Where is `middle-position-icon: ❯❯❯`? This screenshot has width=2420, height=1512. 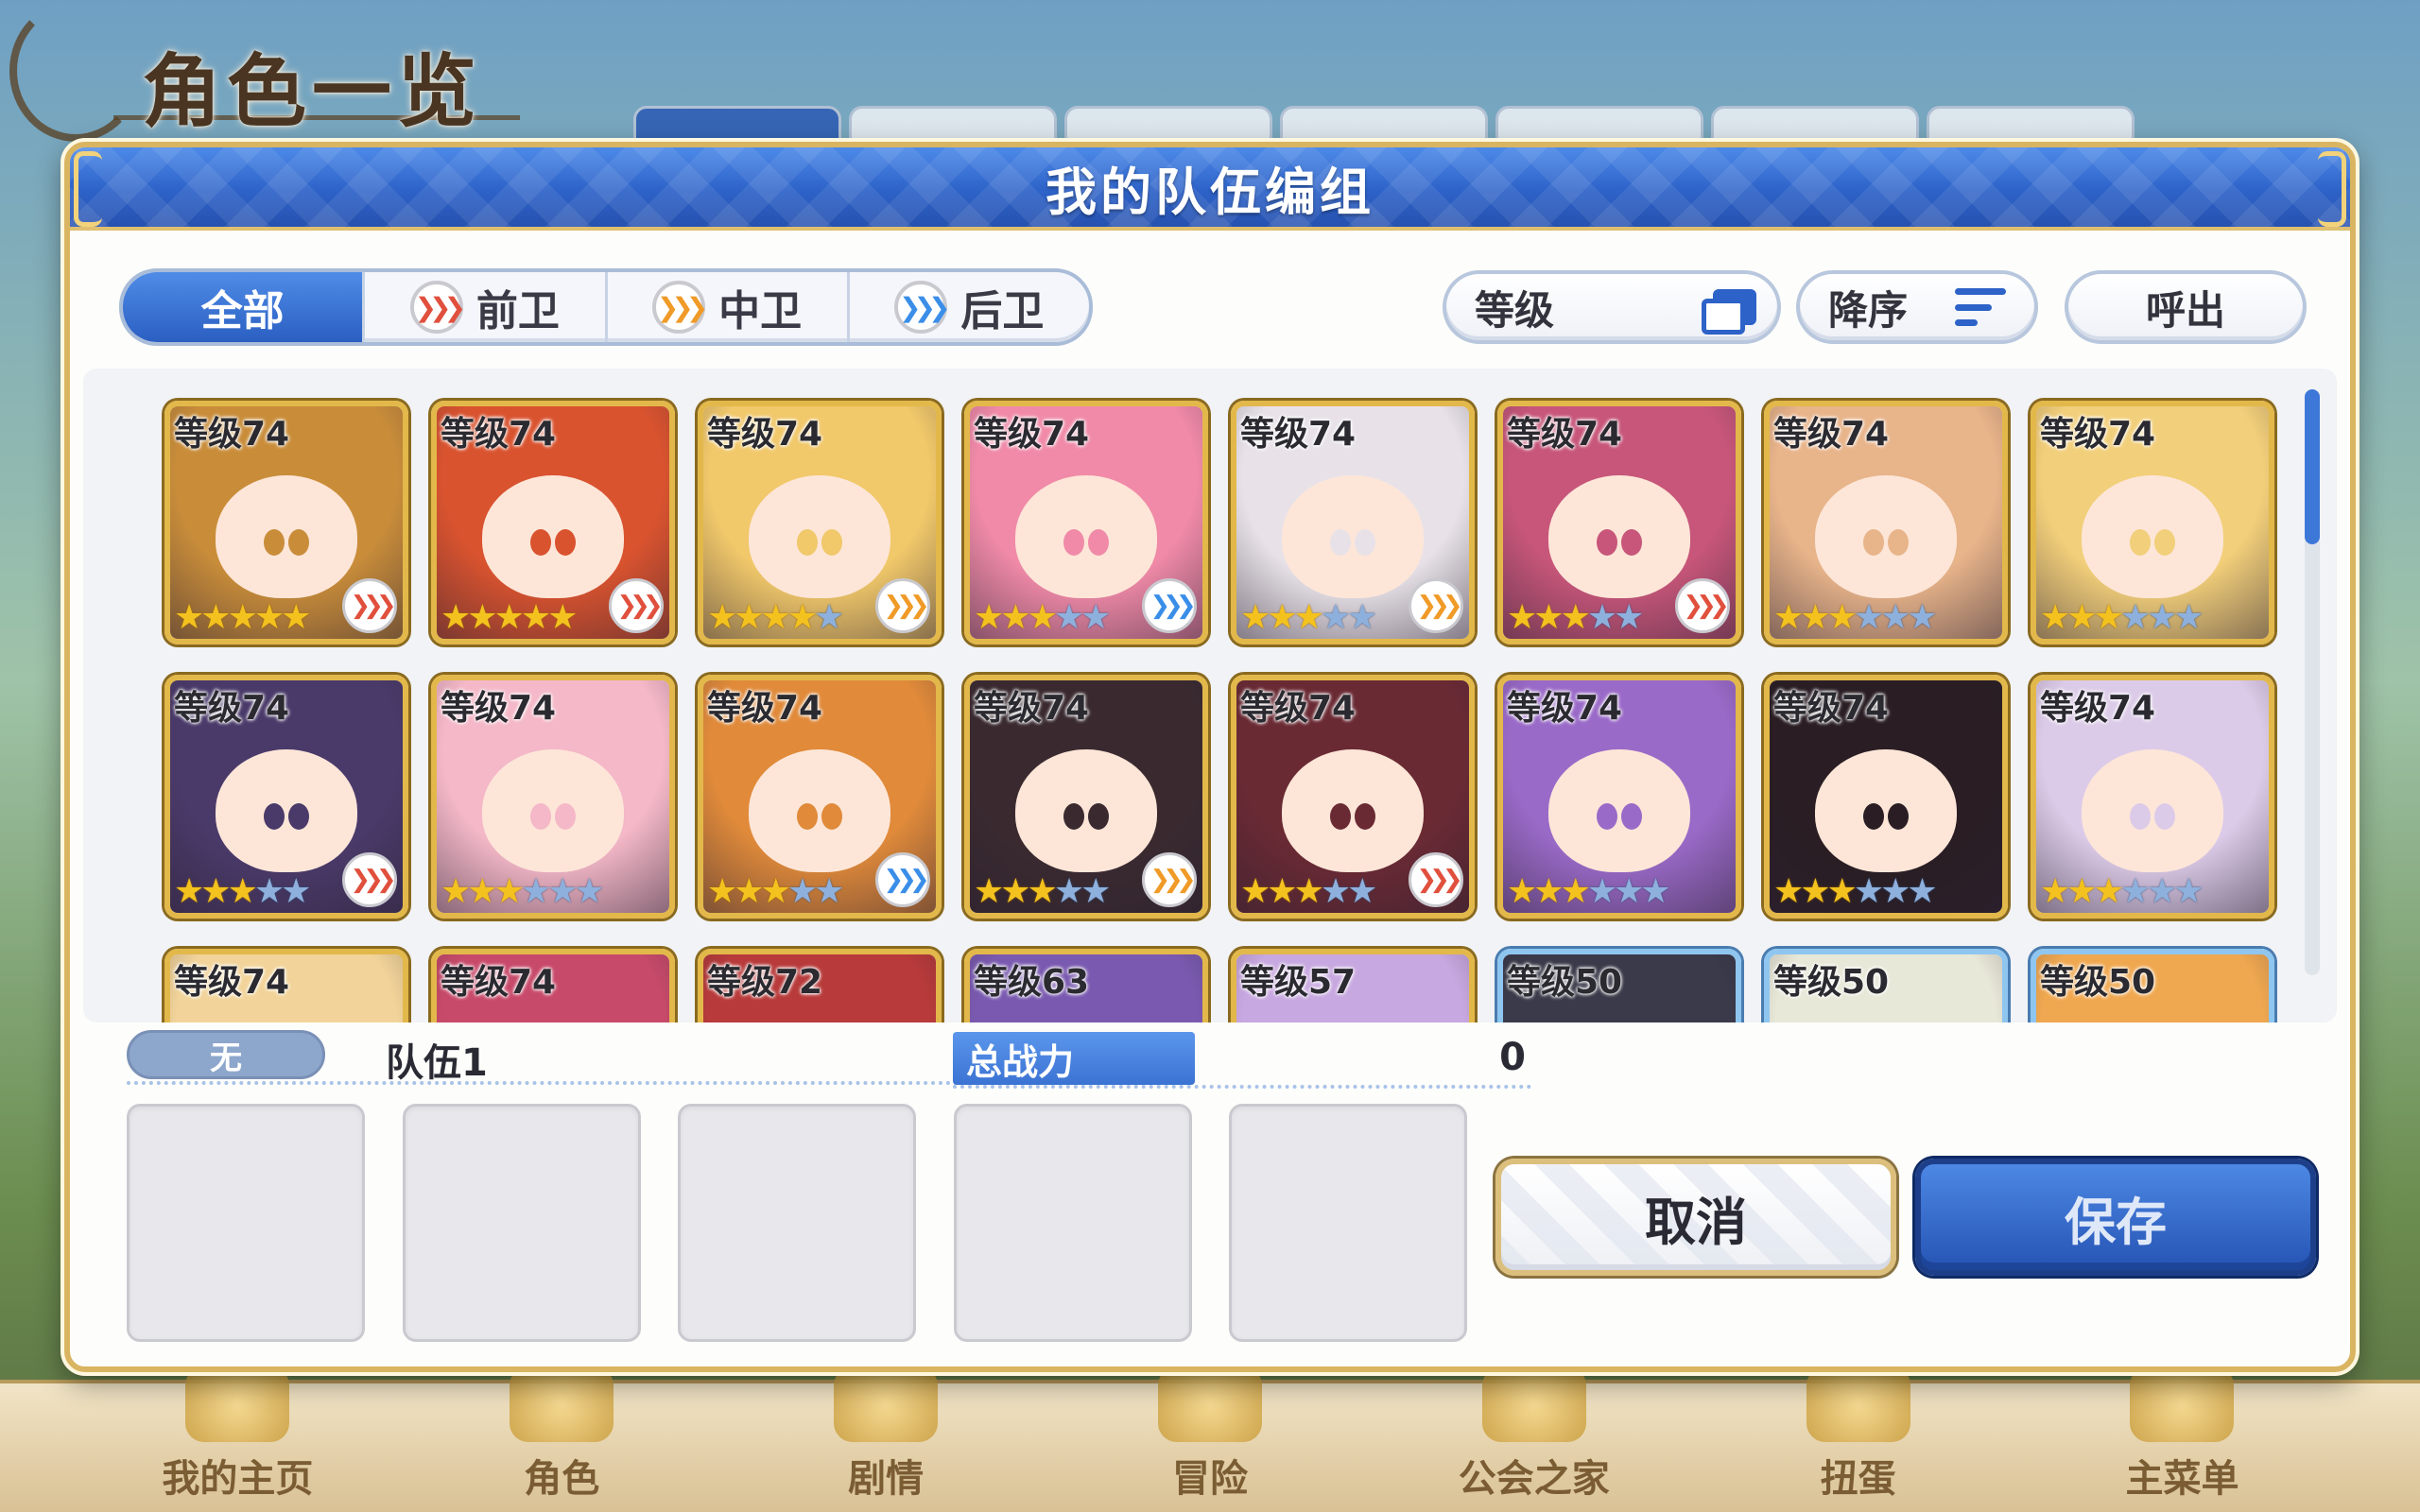
middle-position-icon: ❯❯❯ is located at coordinates (1436, 605).